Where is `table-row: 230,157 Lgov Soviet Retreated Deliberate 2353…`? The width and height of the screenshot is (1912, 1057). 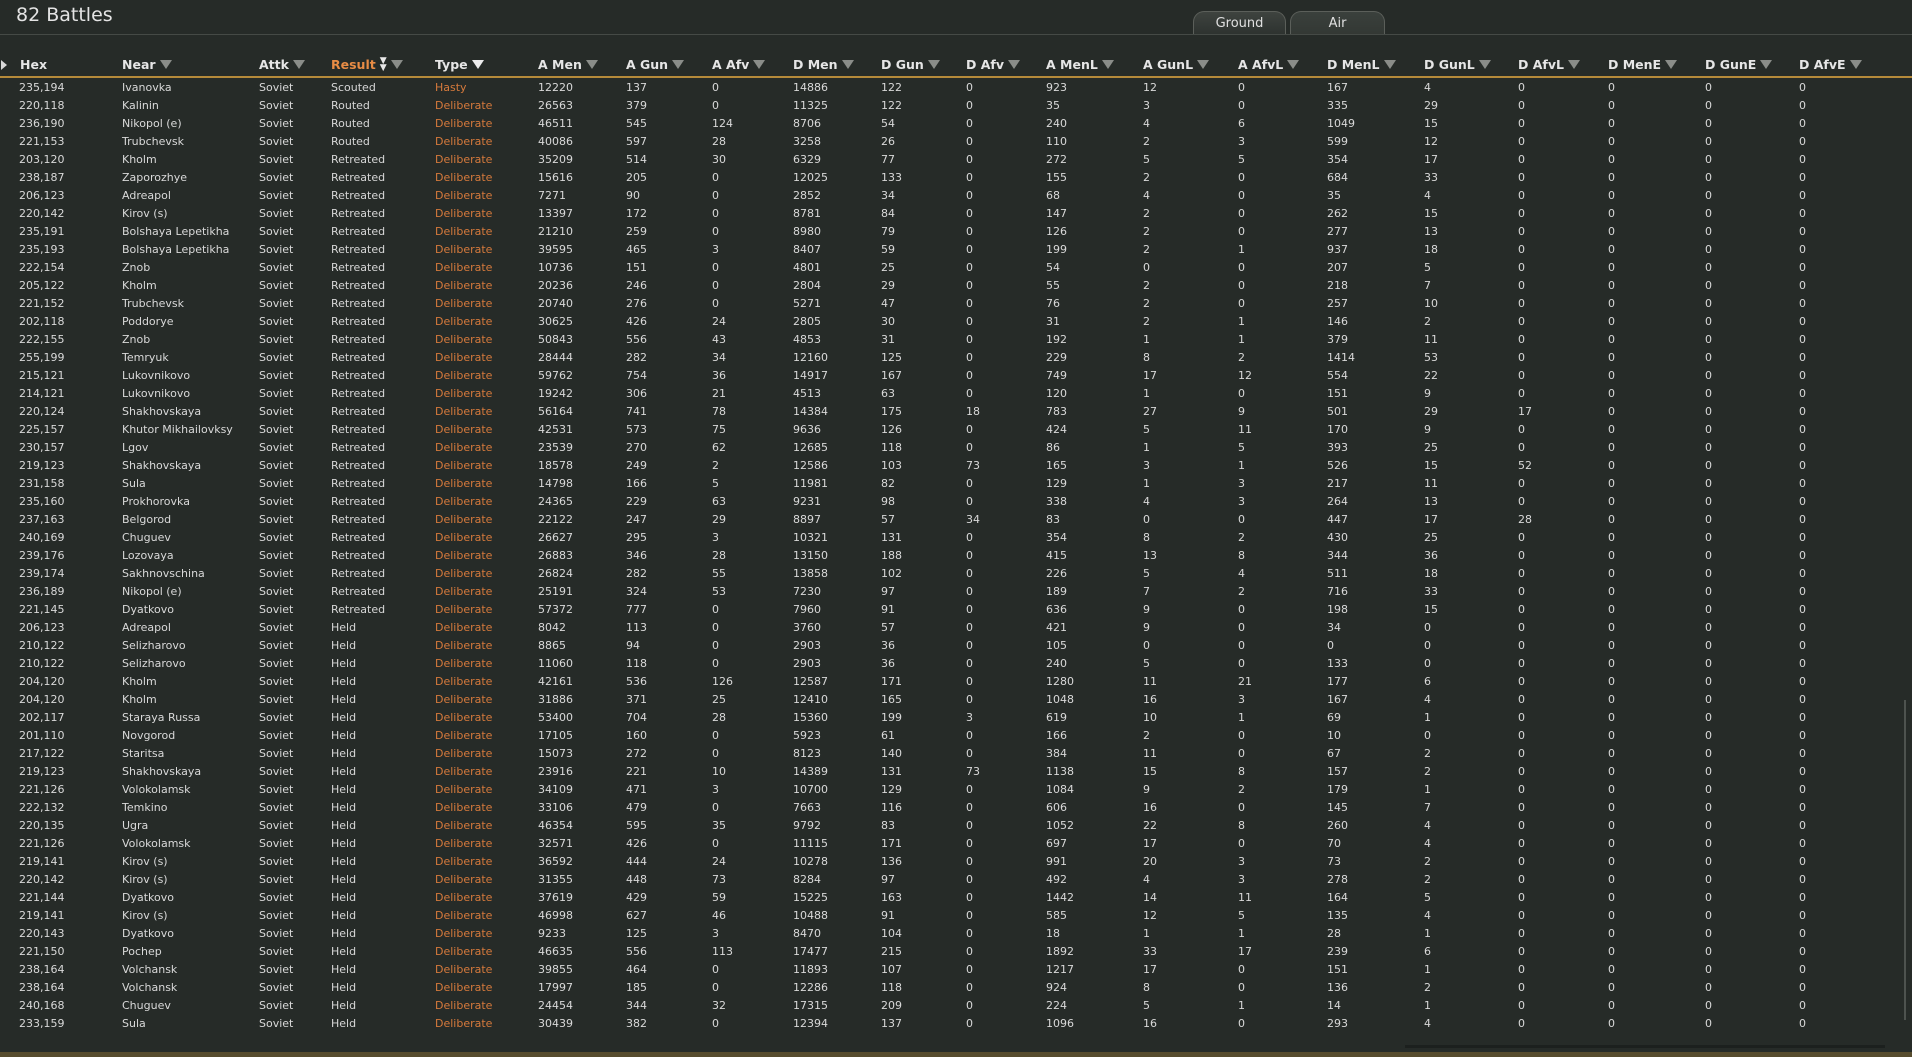
table-row: 230,157 Lgov Soviet Retreated Deliberate 2353… is located at coordinates (947, 448).